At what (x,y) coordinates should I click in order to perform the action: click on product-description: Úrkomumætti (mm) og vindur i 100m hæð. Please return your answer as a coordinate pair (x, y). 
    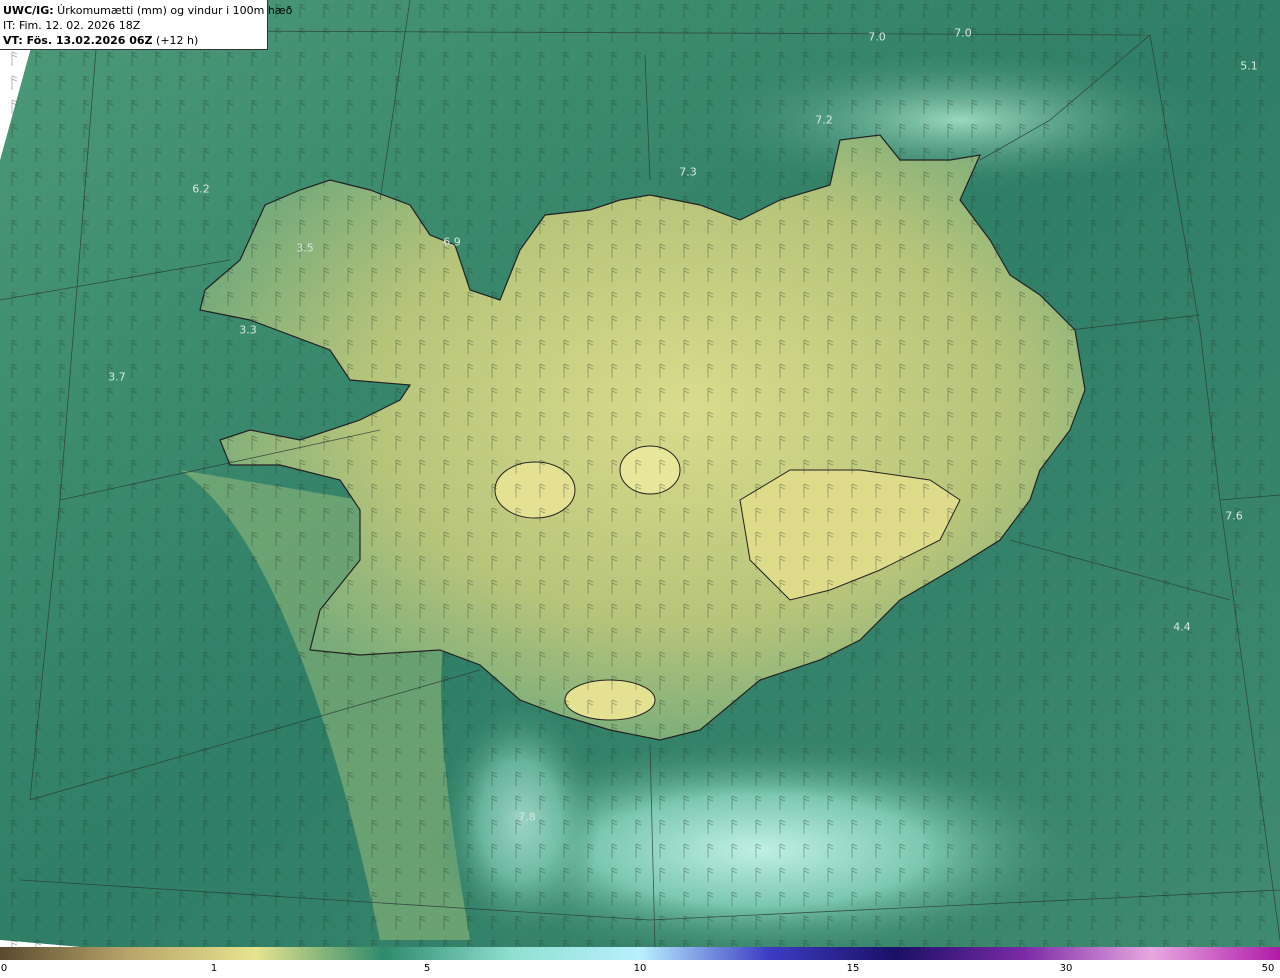
    Looking at the image, I should click on (173, 10).